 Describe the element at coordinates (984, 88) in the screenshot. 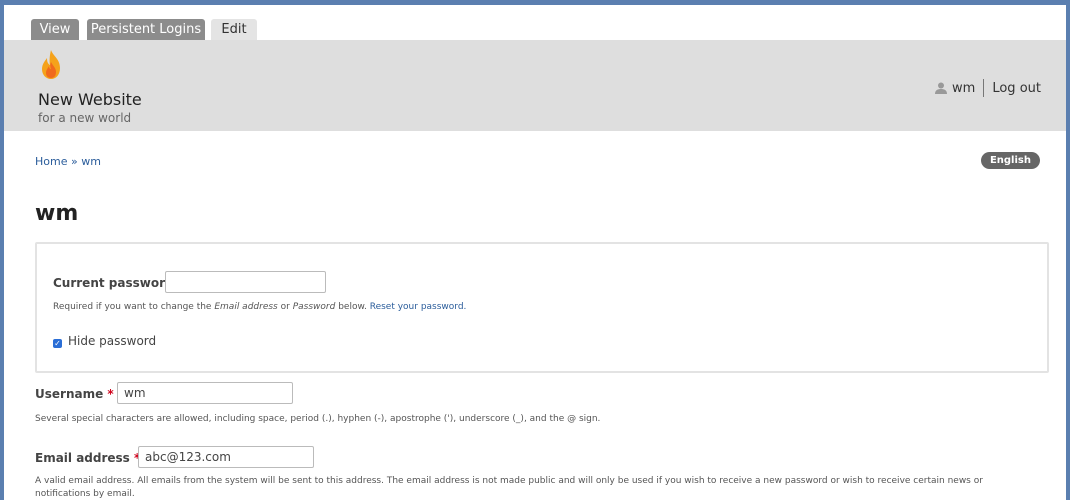

I see `menu-divider` at that location.